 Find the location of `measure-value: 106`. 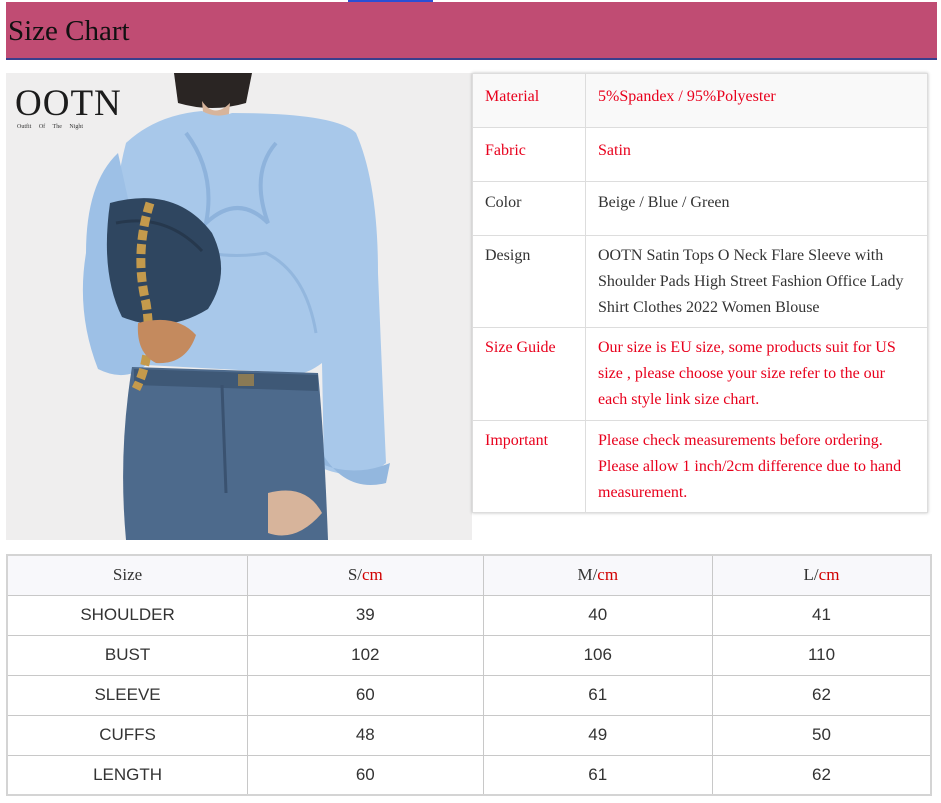

measure-value: 106 is located at coordinates (598, 655).